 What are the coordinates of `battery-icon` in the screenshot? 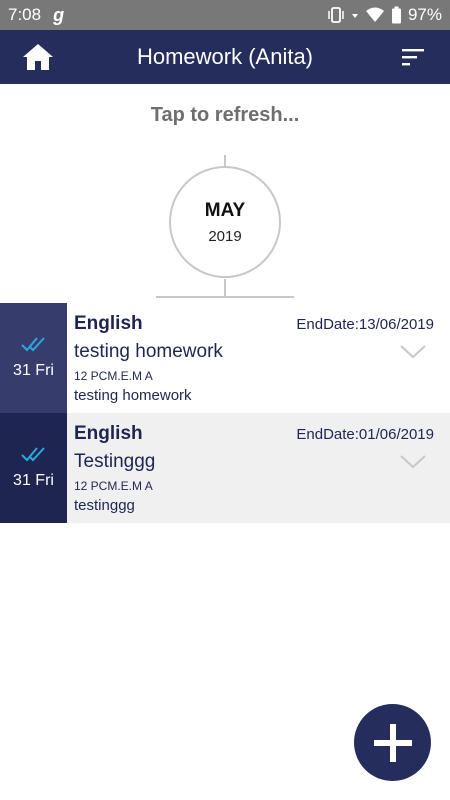 It's located at (396, 15).